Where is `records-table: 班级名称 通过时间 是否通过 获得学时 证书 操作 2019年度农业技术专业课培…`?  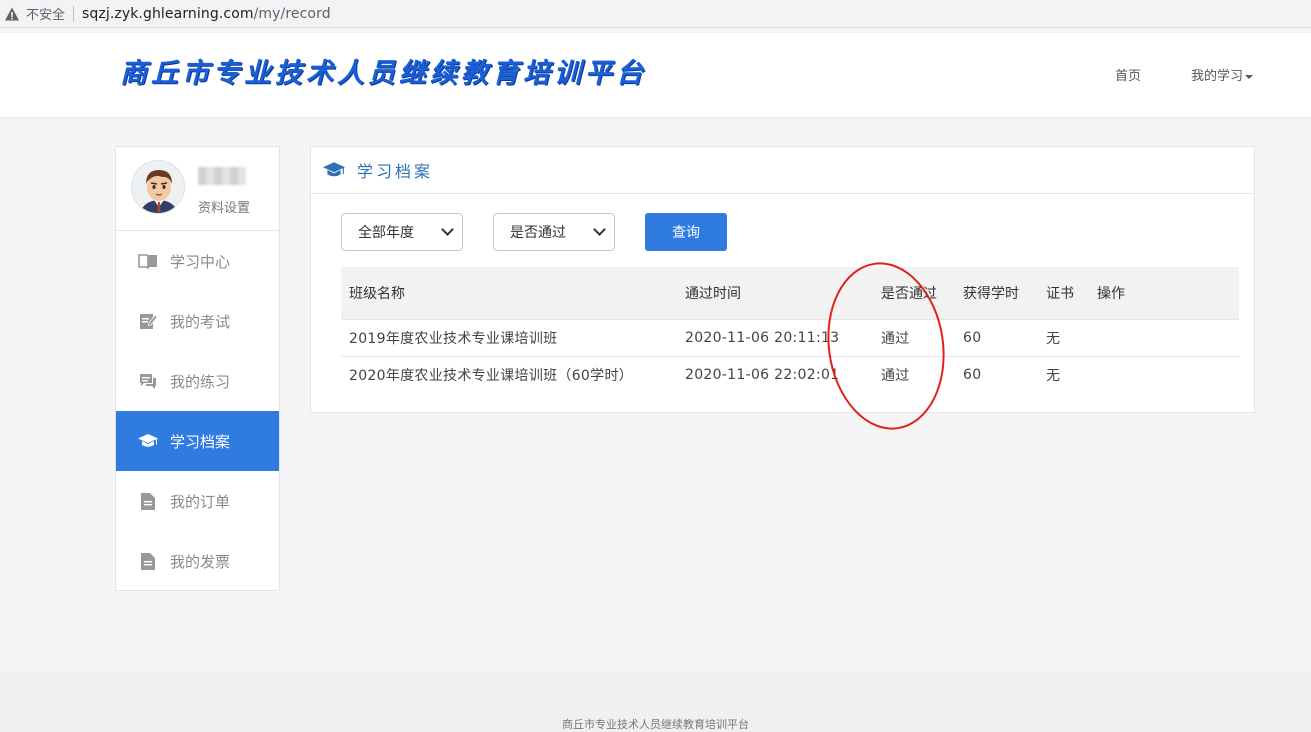 records-table: 班级名称 通过时间 是否通过 获得学时 证书 操作 2019年度农业技术专业课培… is located at coordinates (790, 330).